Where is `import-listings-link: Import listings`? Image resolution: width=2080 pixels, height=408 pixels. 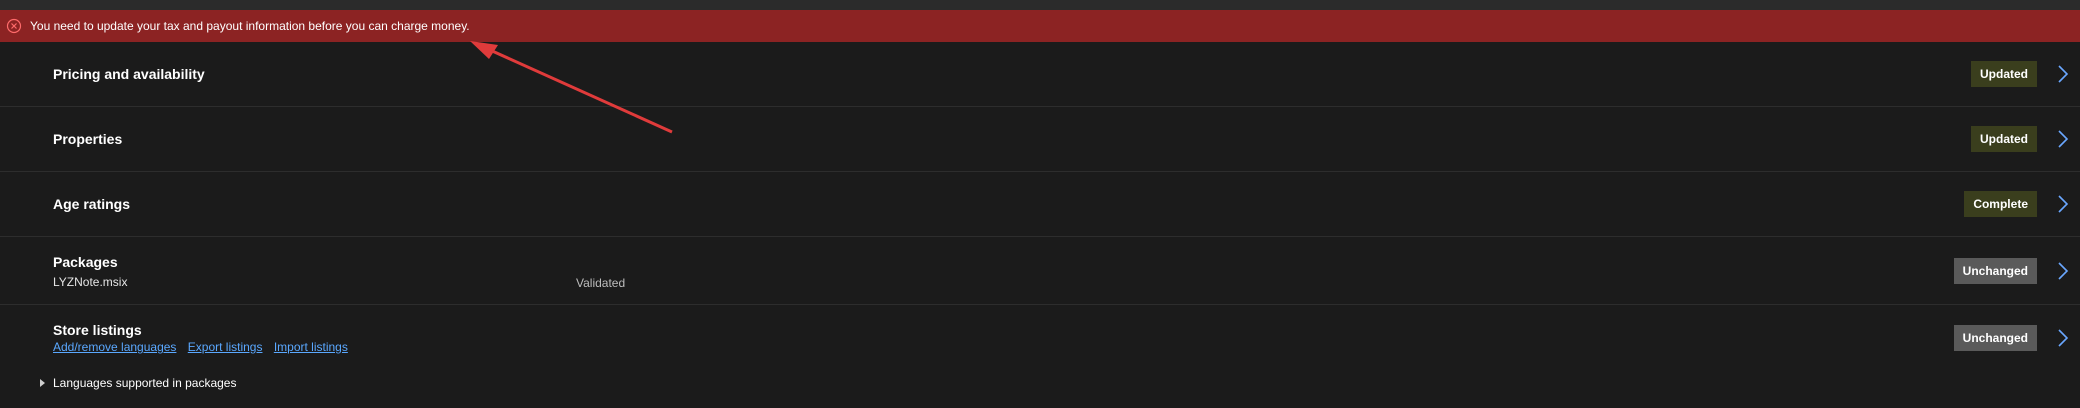
import-listings-link: Import listings is located at coordinates (311, 347).